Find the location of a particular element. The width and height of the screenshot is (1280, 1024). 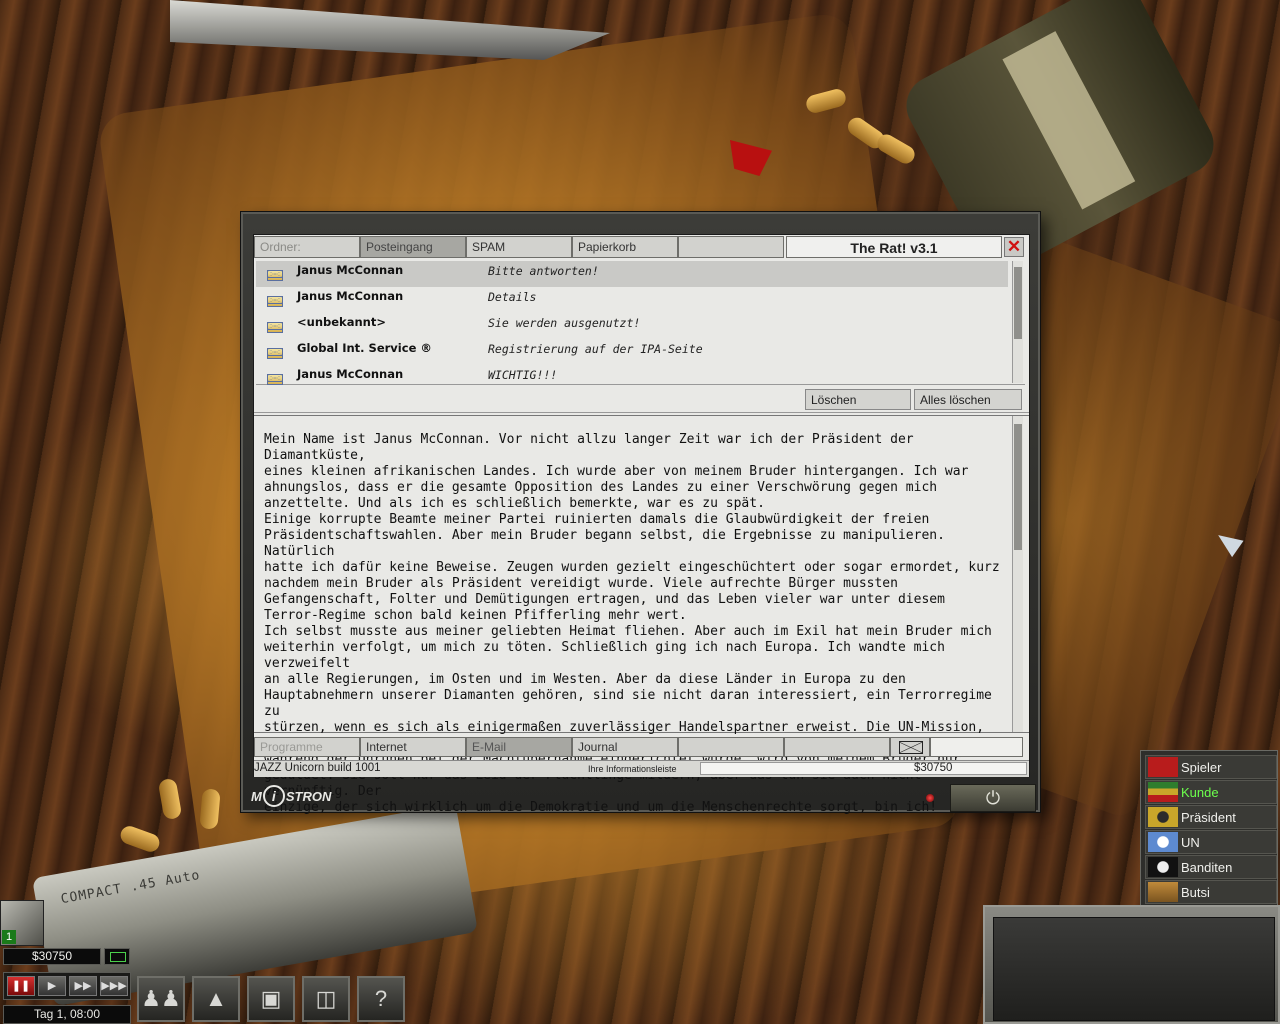

power-led-icon is located at coordinates (930, 798).